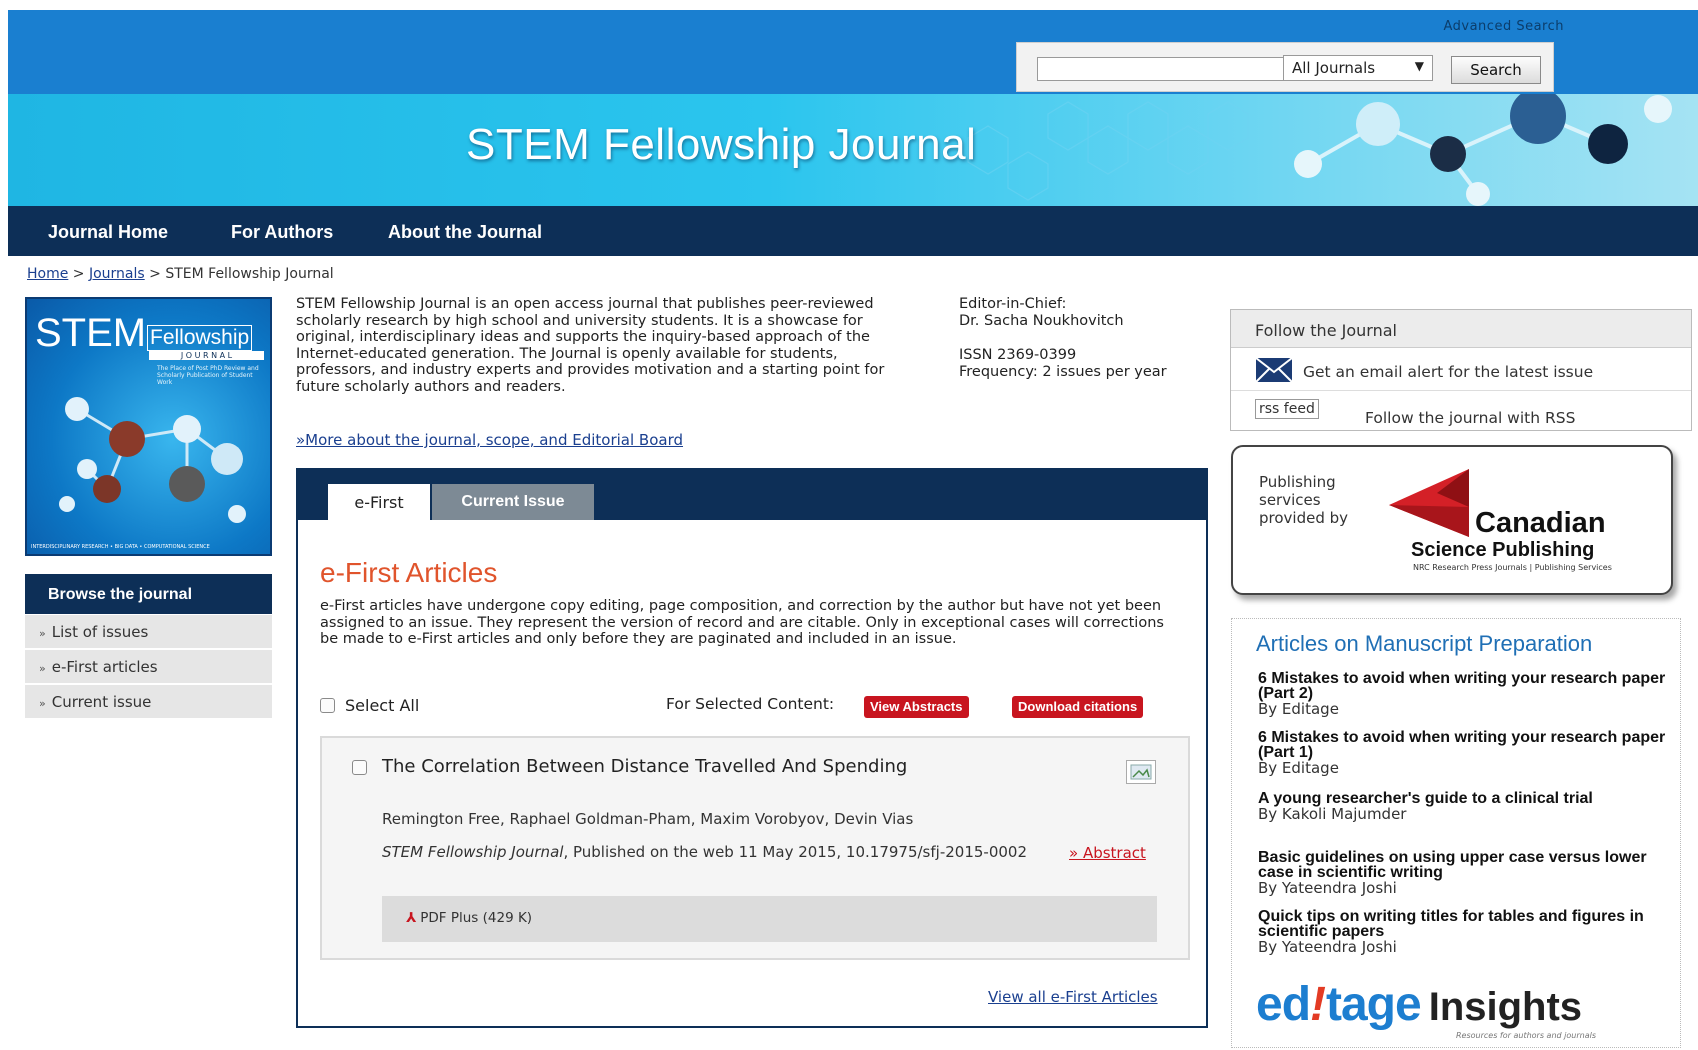 This screenshot has height=1050, width=1698. I want to click on image-placeholder-icon, so click(1141, 772).